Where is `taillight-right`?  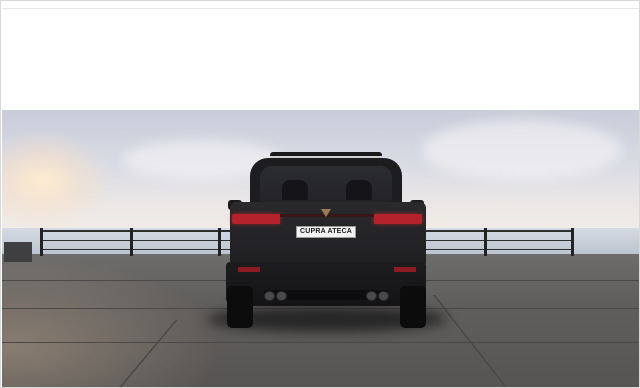
taillight-right is located at coordinates (398, 219).